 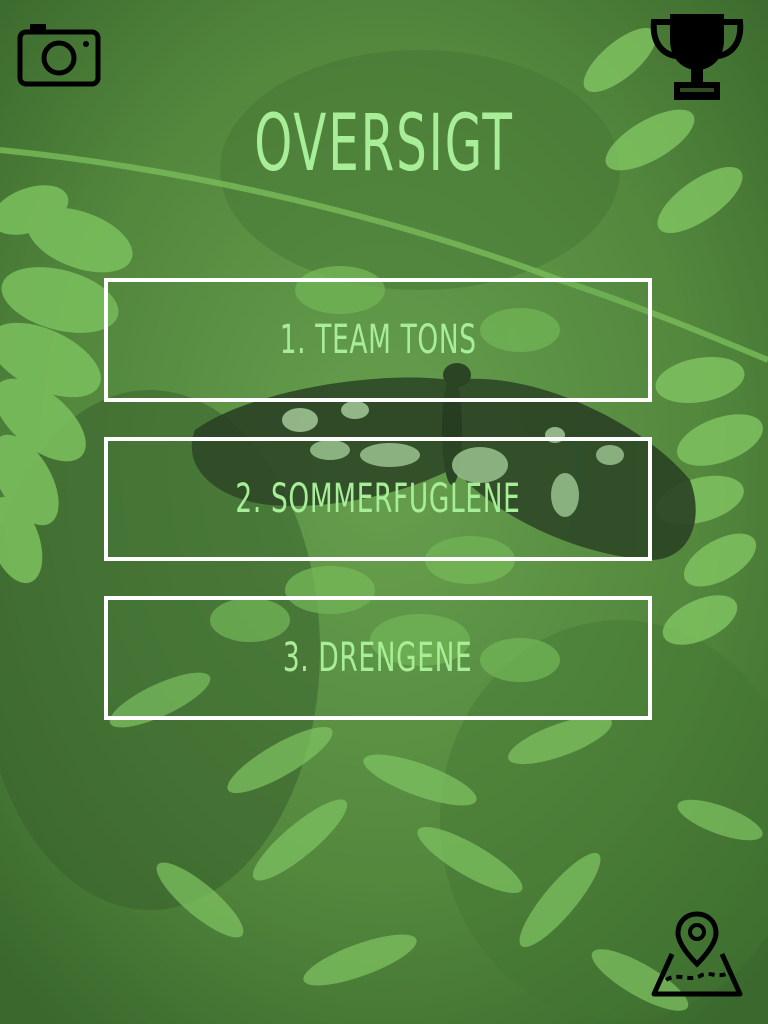 I want to click on team-label: 3. DRENGENE, so click(x=378, y=658).